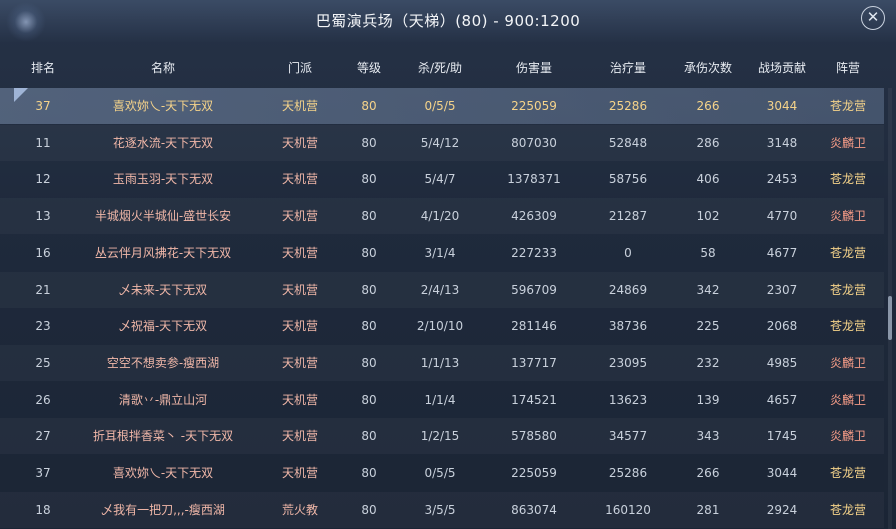 This screenshot has width=896, height=529. I want to click on cell-hits: 343, so click(708, 436).